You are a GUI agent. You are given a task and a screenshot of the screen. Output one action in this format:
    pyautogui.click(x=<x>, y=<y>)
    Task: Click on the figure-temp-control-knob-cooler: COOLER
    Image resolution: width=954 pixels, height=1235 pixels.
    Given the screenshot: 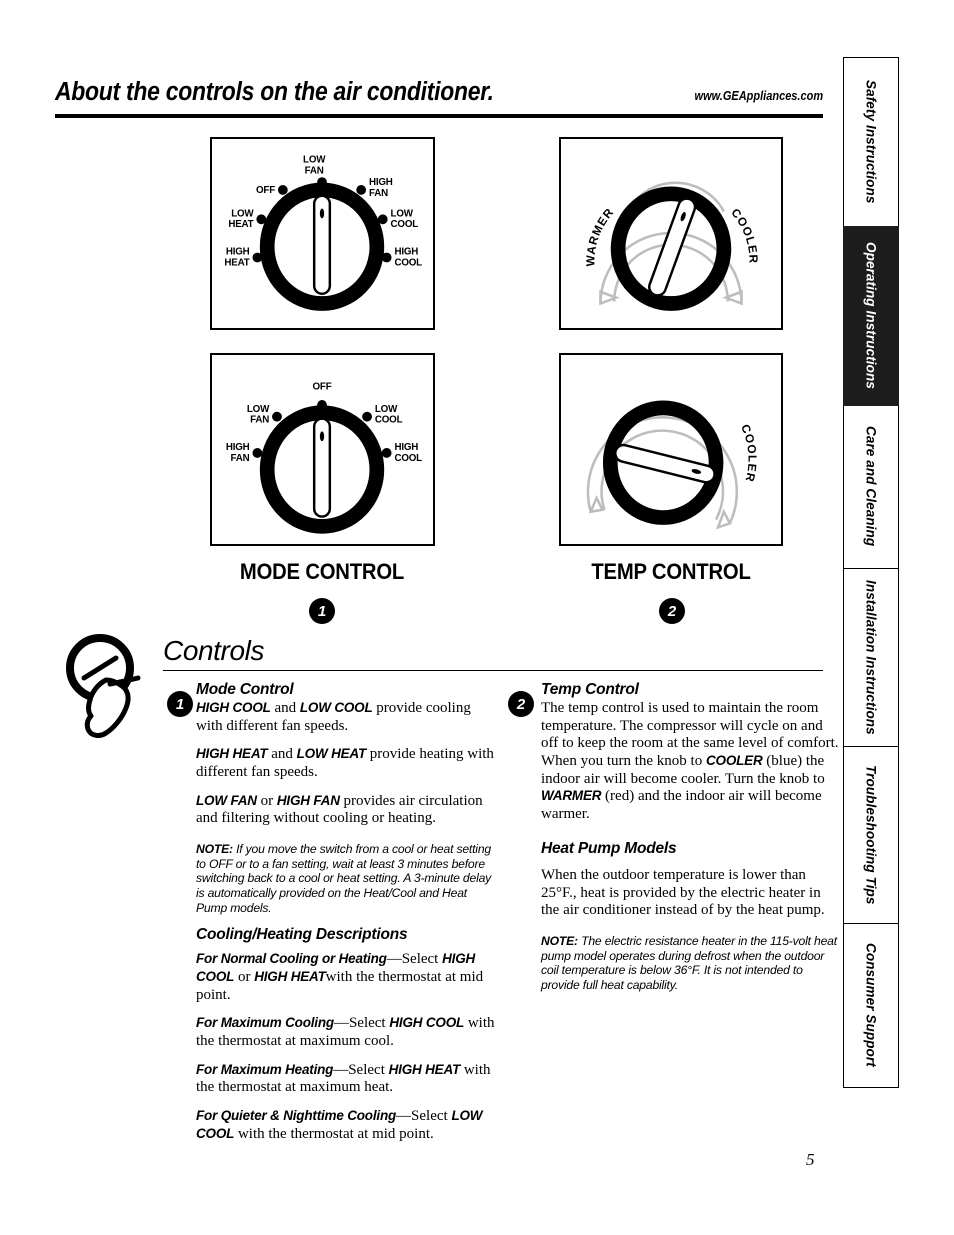 What is the action you would take?
    pyautogui.click(x=671, y=449)
    